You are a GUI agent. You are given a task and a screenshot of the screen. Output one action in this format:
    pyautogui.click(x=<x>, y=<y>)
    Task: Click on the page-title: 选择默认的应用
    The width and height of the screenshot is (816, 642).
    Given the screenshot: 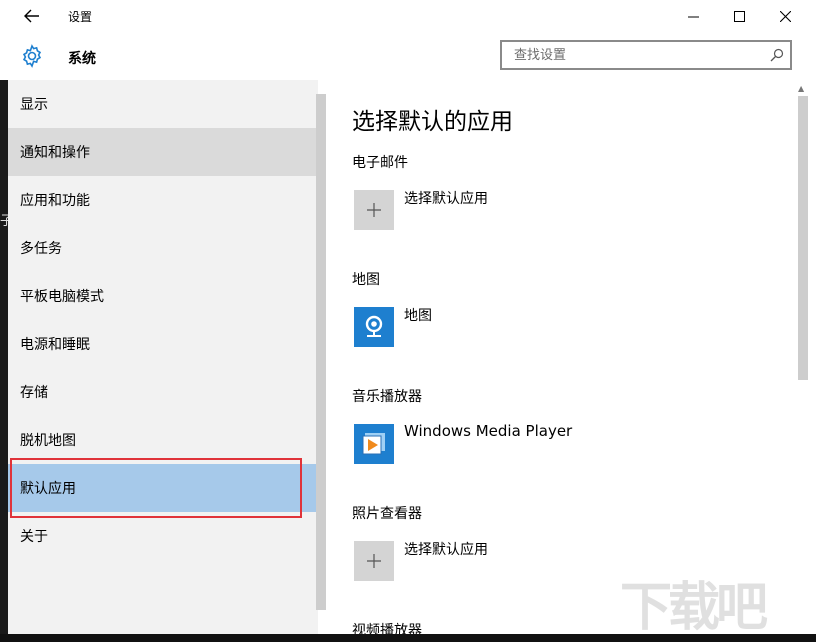 What is the action you would take?
    pyautogui.click(x=432, y=119)
    